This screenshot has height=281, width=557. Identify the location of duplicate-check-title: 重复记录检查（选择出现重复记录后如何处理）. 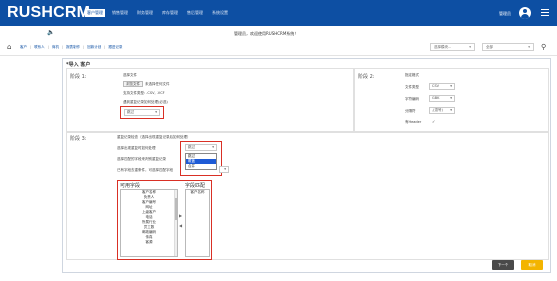
(154, 137).